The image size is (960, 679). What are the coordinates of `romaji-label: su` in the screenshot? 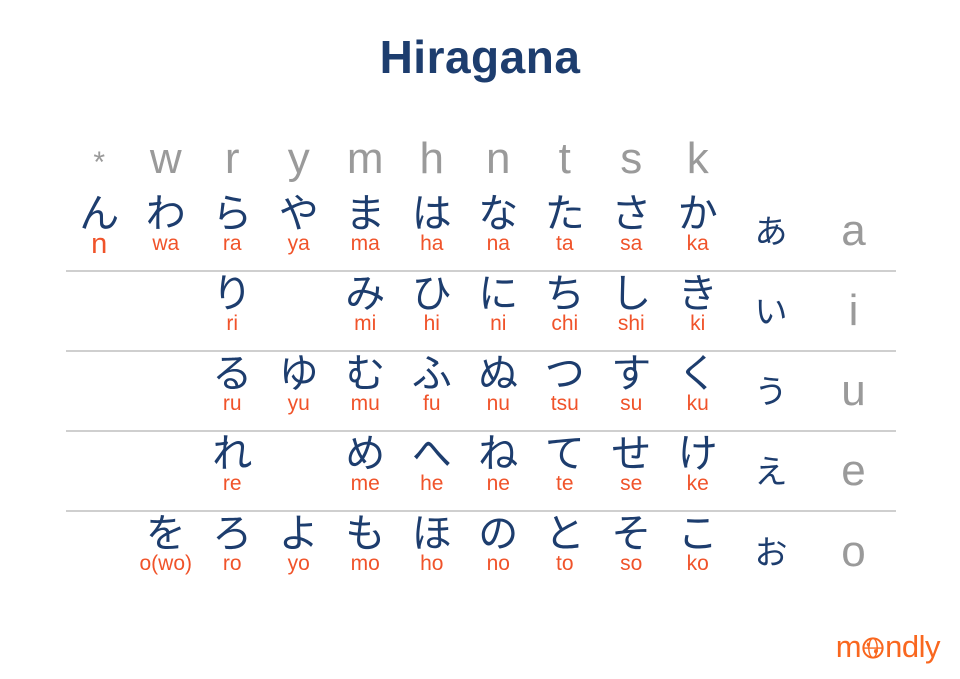 It's located at (631, 403).